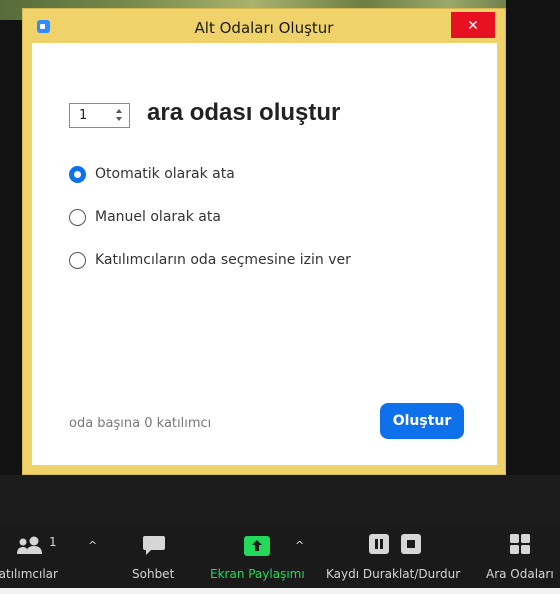 The height and width of the screenshot is (594, 560). Describe the element at coordinates (119, 119) in the screenshot. I see `decrement-icon` at that location.